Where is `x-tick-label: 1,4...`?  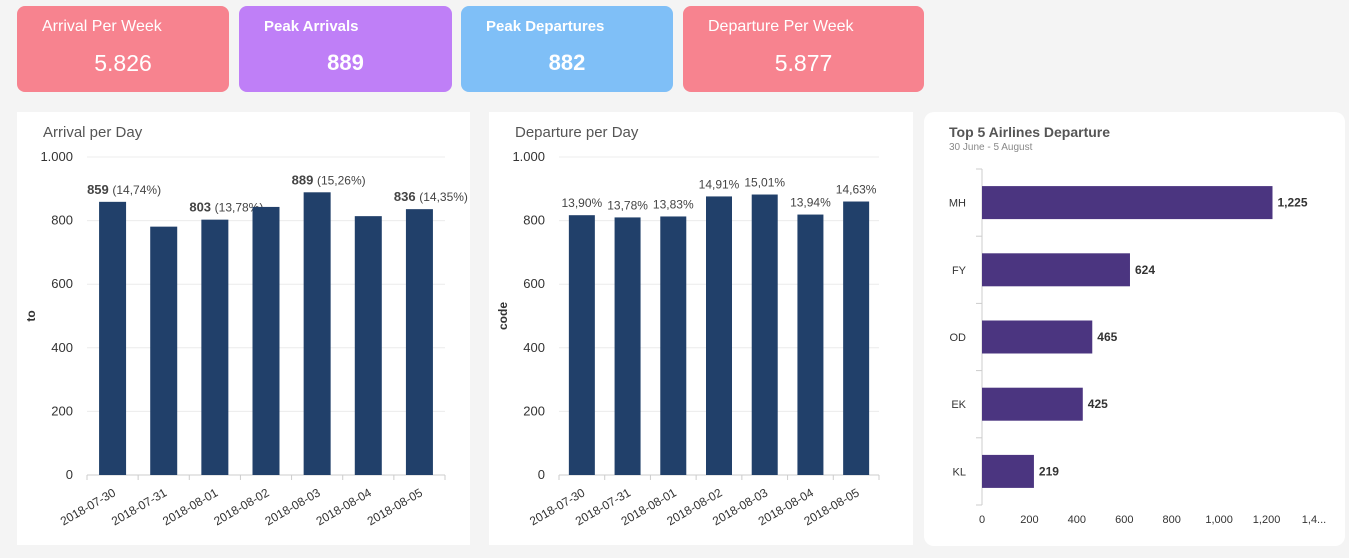
x-tick-label: 1,4... is located at coordinates (1314, 520).